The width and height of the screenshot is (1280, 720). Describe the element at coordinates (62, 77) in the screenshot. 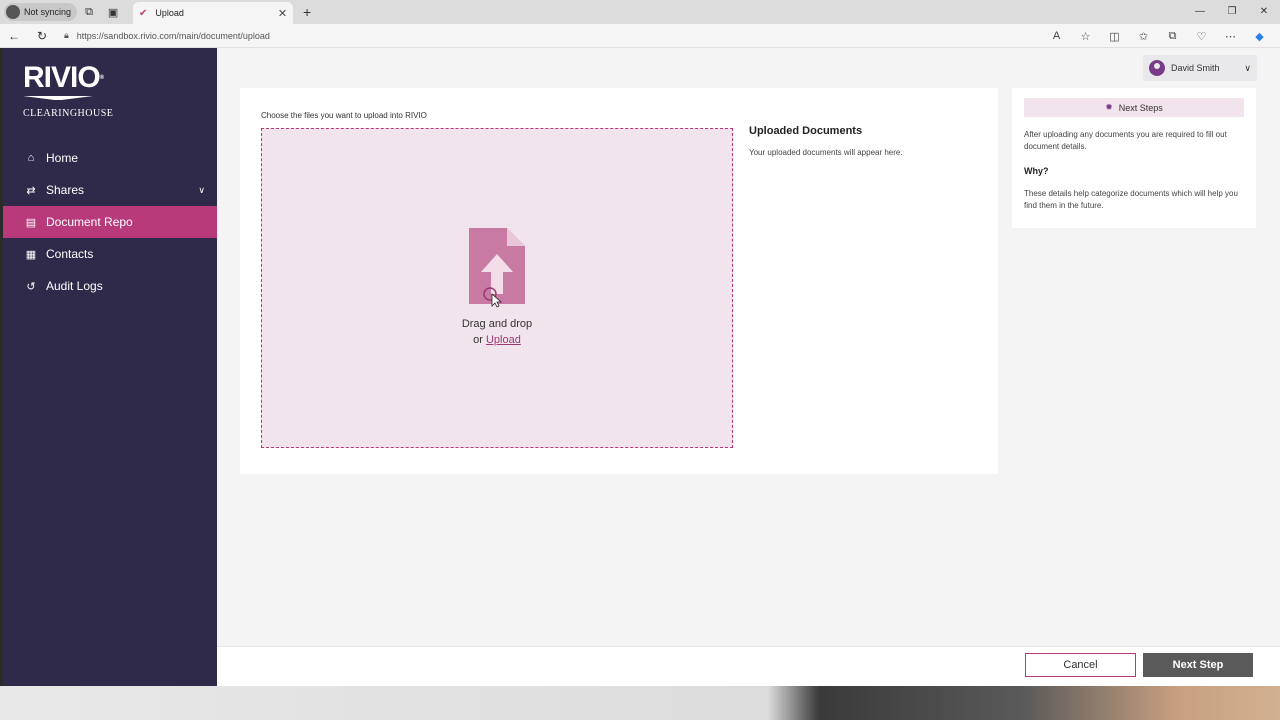

I see `logo-brand: RIVIO` at that location.